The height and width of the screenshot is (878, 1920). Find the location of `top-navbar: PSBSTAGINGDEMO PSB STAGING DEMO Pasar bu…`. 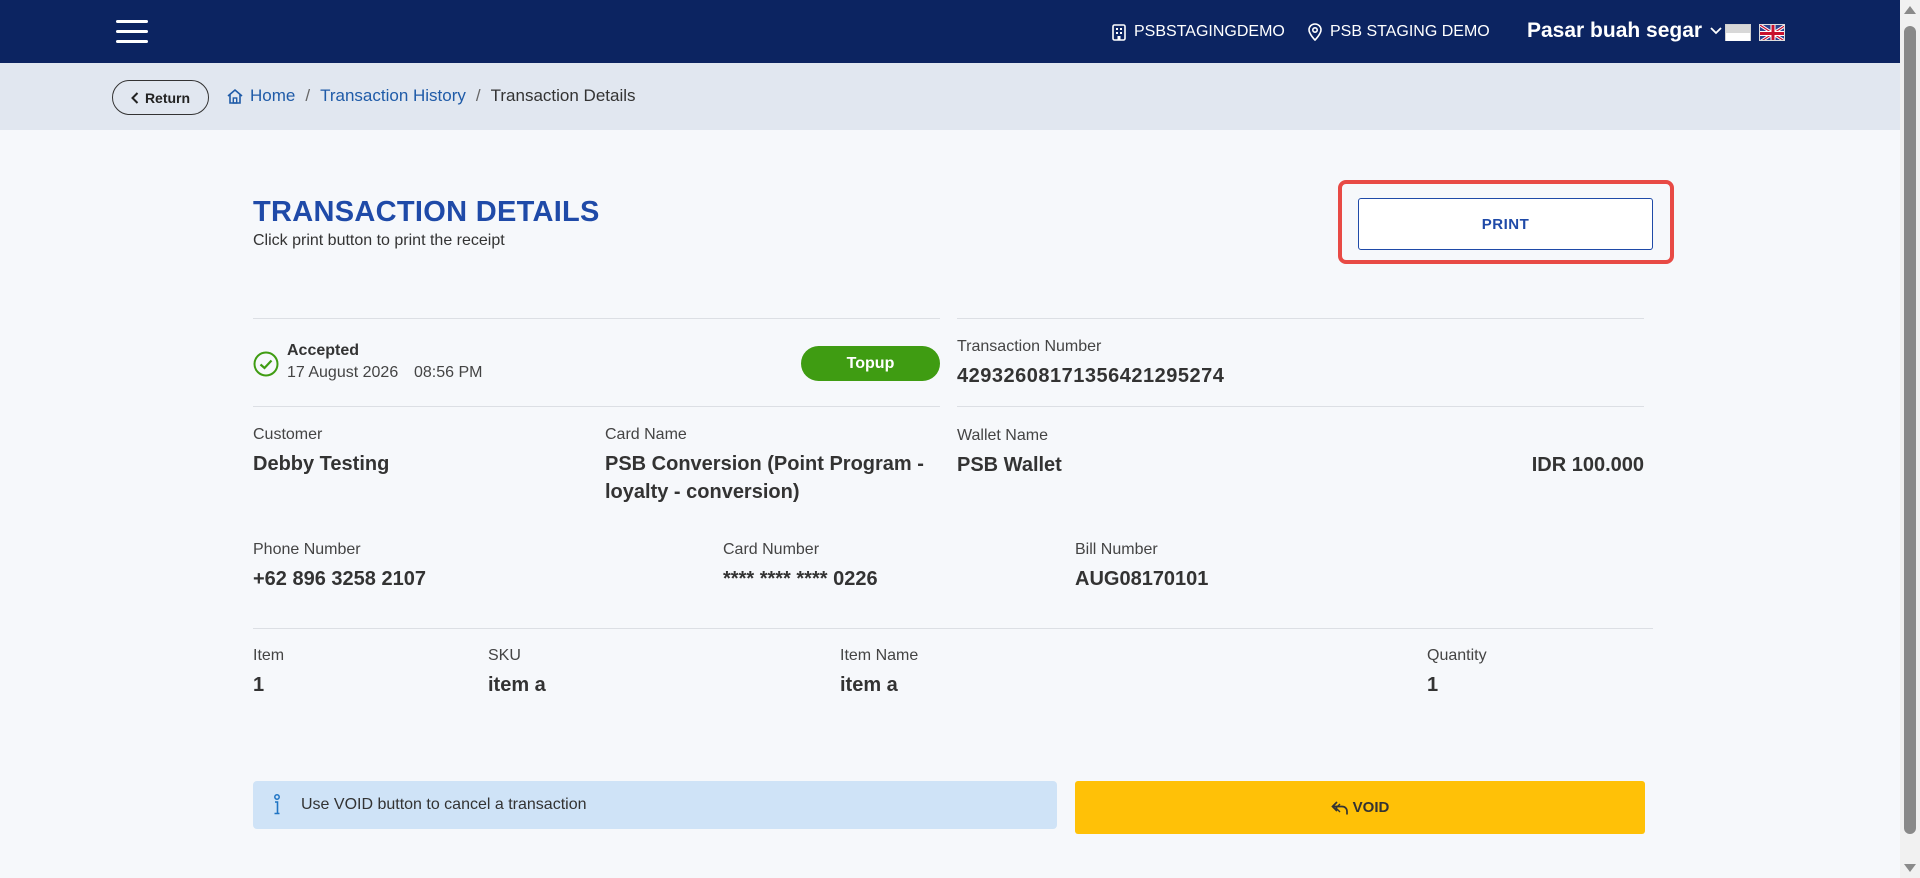

top-navbar: PSBSTAGINGDEMO PSB STAGING DEMO Pasar bu… is located at coordinates (950, 31).